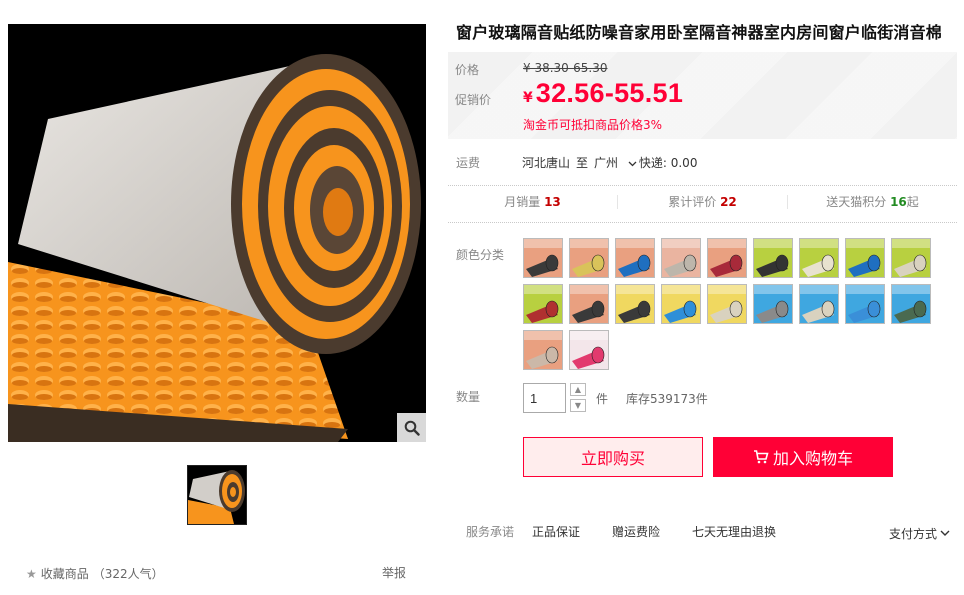  I want to click on caret-down-icon: ▼, so click(578, 405).